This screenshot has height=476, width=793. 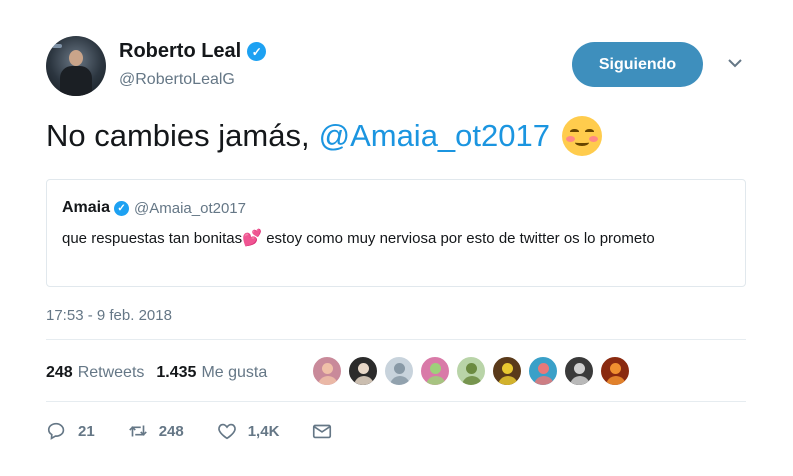 I want to click on author-avatar, so click(x=76, y=66).